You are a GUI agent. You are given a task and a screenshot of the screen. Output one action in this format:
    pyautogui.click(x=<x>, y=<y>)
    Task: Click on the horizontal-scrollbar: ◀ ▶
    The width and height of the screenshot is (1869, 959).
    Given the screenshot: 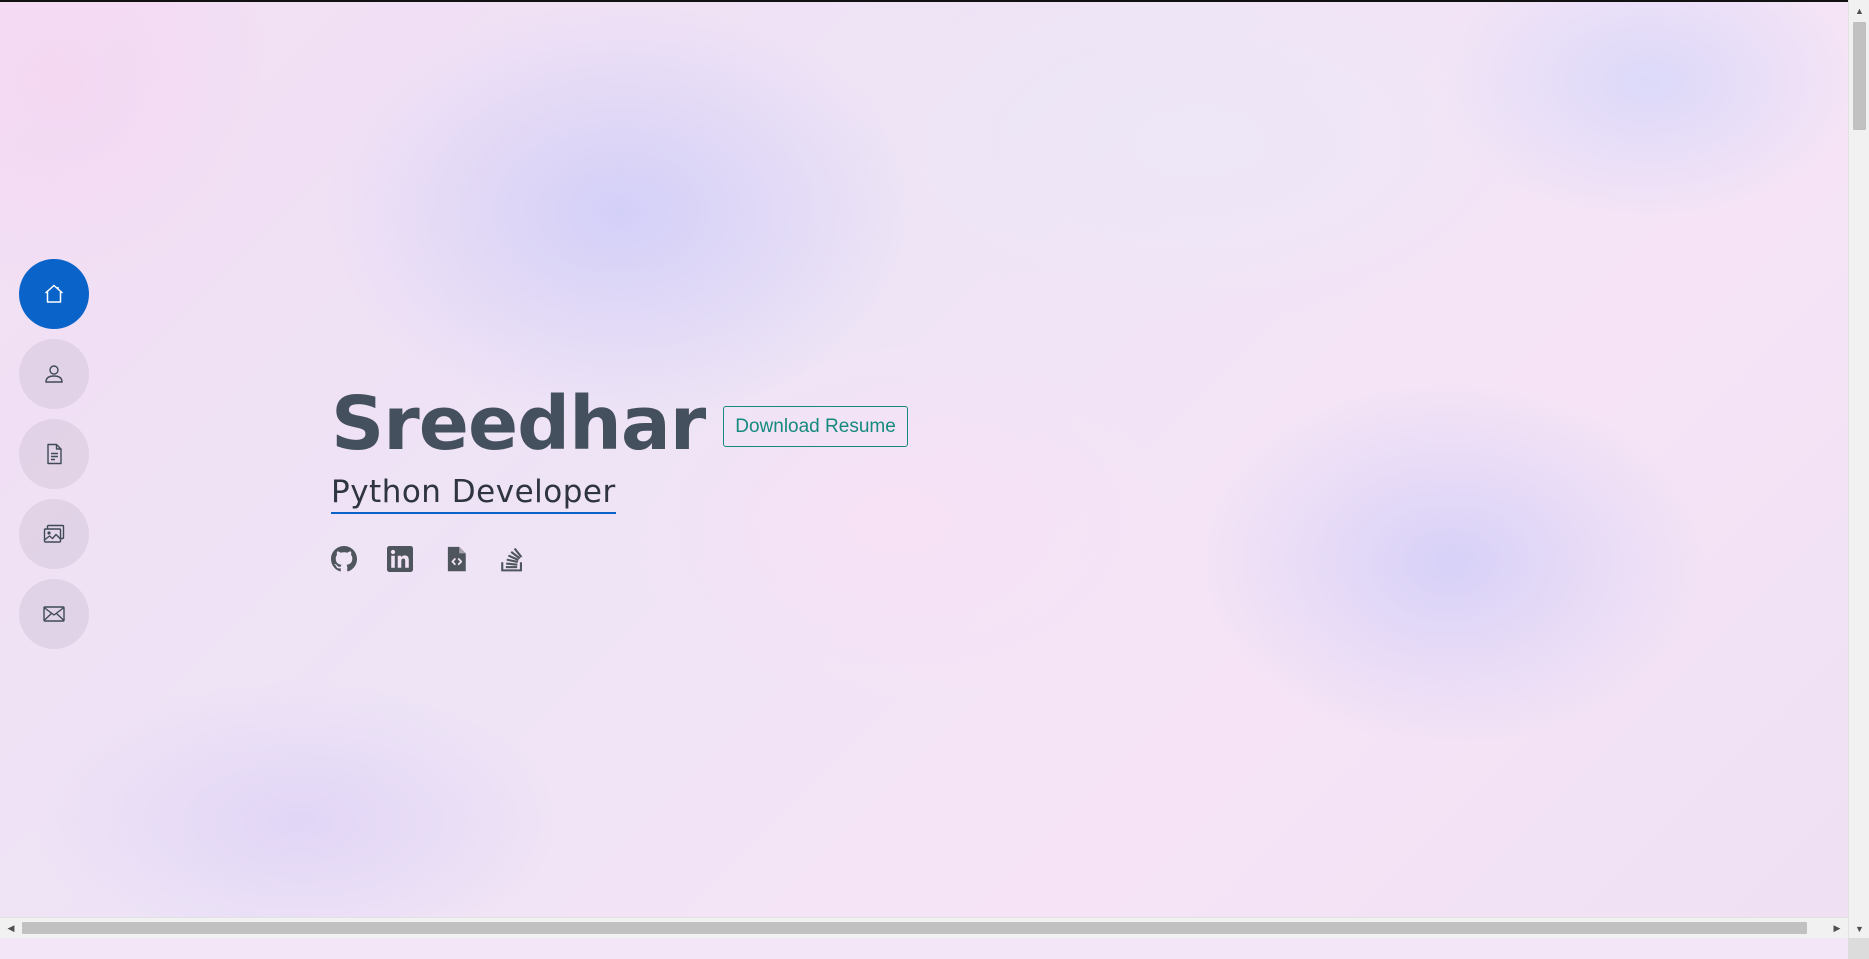 What is the action you would take?
    pyautogui.click(x=924, y=927)
    